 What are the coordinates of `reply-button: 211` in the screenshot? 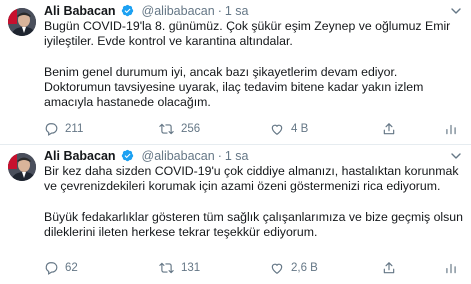 It's located at (63, 129).